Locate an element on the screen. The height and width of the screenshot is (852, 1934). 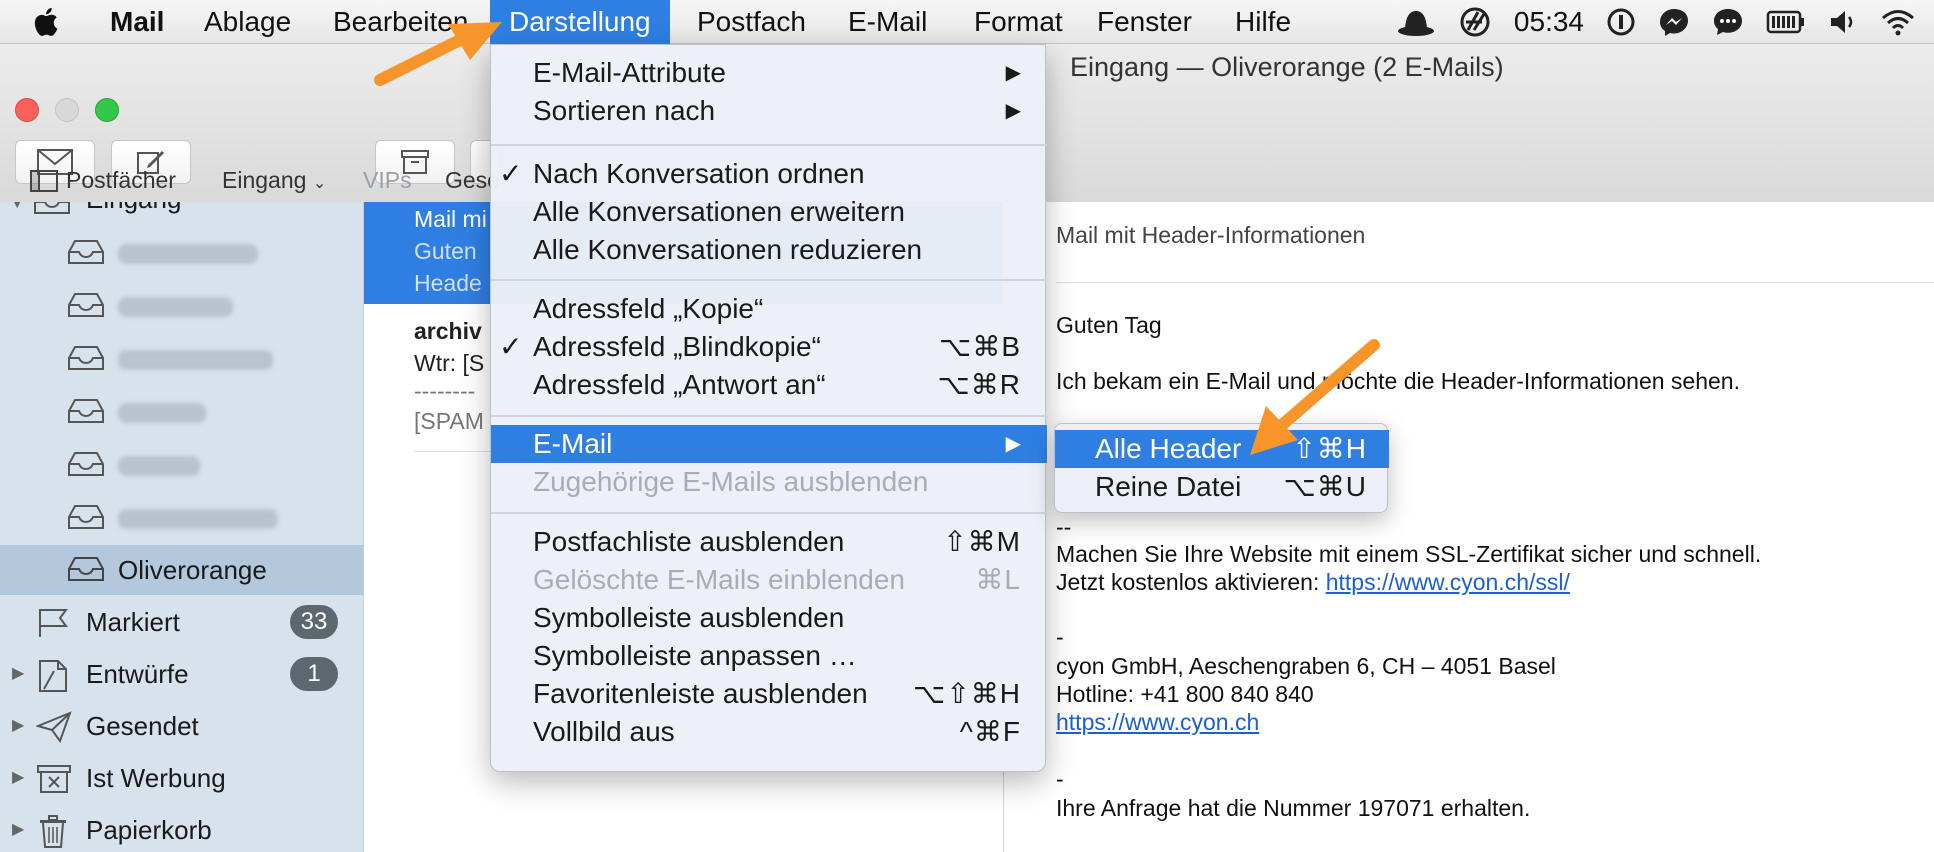
menu-item-shortcut: ⌥⇧⌘H is located at coordinates (967, 693).